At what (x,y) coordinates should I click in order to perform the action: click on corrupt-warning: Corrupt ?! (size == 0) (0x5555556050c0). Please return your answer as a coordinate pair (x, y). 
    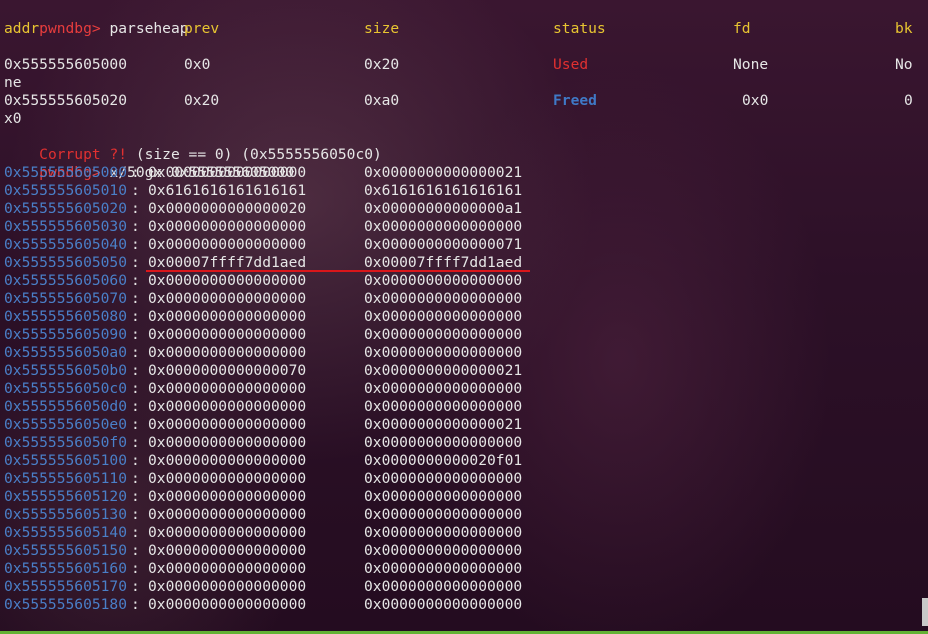
    Looking at the image, I should click on (193, 145).